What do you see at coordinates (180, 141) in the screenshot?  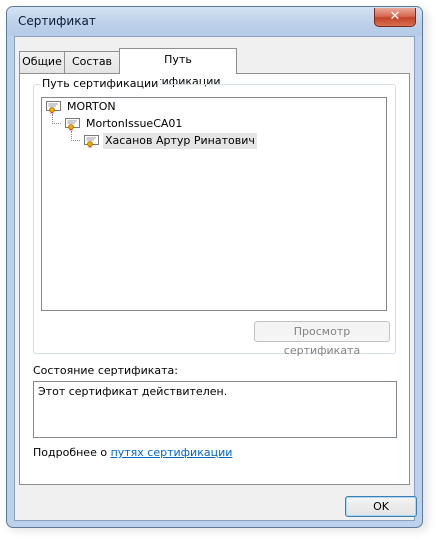 I see `node-label: Хасанов Артур Ринатович` at bounding box center [180, 141].